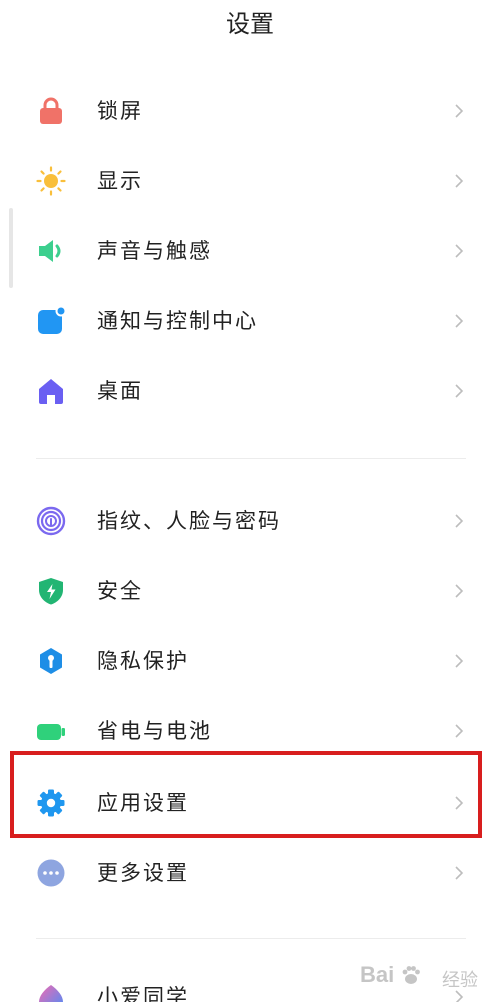  Describe the element at coordinates (143, 873) in the screenshot. I see `settings-item-label: 更多设置` at that location.